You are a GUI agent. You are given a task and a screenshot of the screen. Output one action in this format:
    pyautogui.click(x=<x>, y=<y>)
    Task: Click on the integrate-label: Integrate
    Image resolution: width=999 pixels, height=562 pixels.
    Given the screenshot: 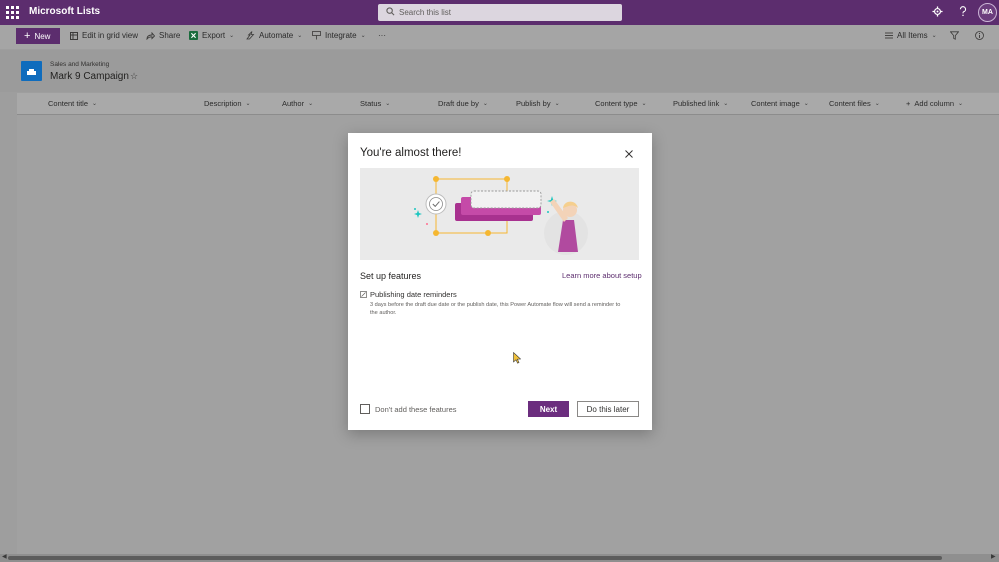 What is the action you would take?
    pyautogui.click(x=341, y=35)
    